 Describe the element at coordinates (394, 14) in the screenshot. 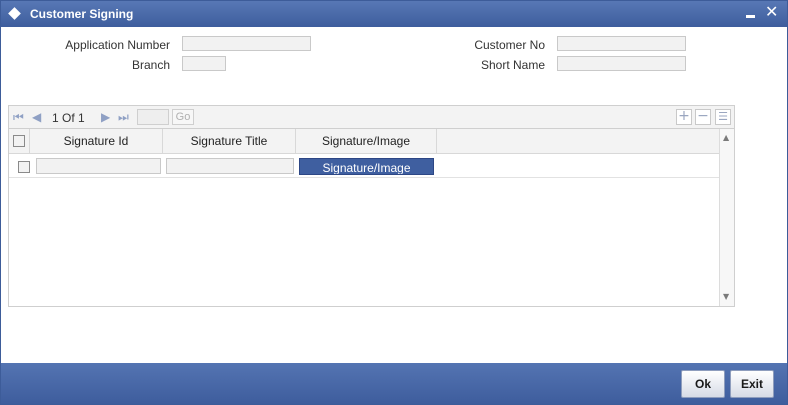

I see `title-bar: Customer Signing ✕` at that location.